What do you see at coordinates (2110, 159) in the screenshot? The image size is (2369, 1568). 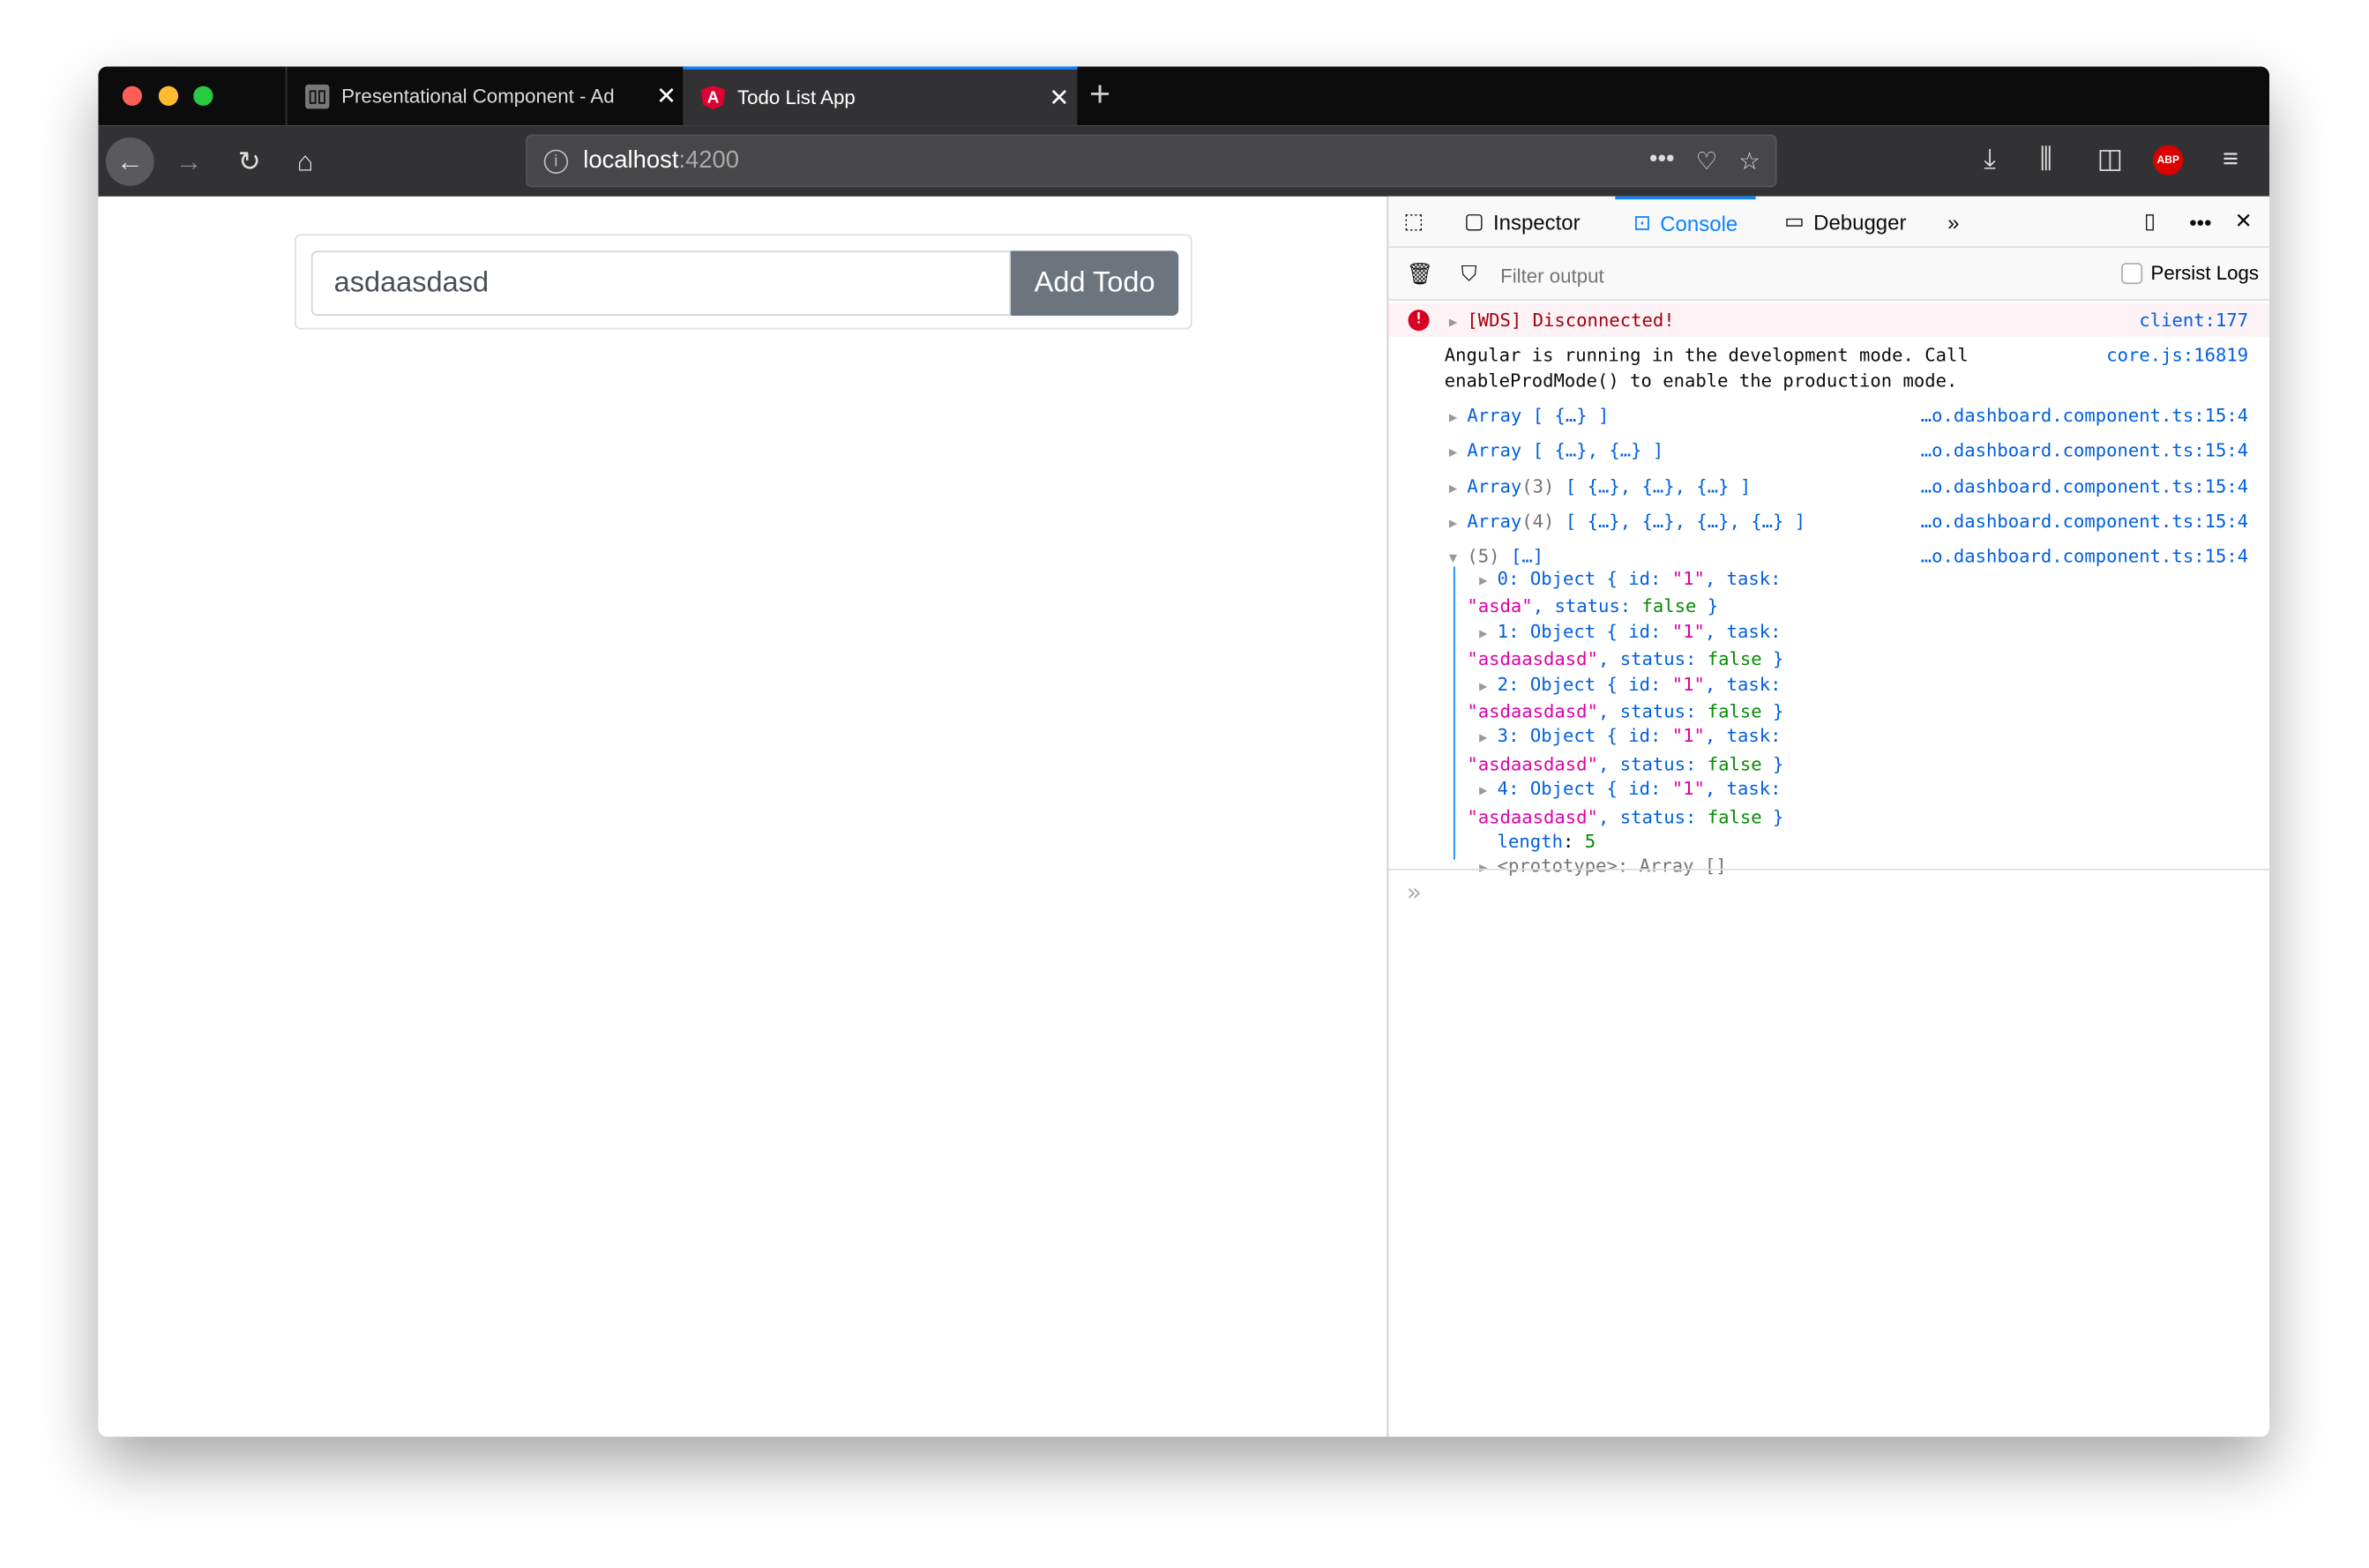 I see `sidebar-icon: ◫` at bounding box center [2110, 159].